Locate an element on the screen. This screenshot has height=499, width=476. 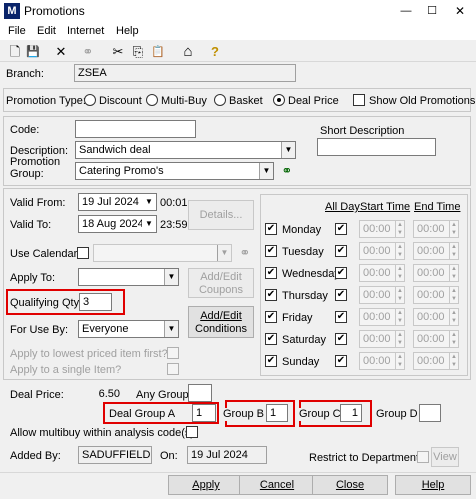
start-time-spinner-icon-tuesday: ▲ ▼ is located at coordinates (399, 251).